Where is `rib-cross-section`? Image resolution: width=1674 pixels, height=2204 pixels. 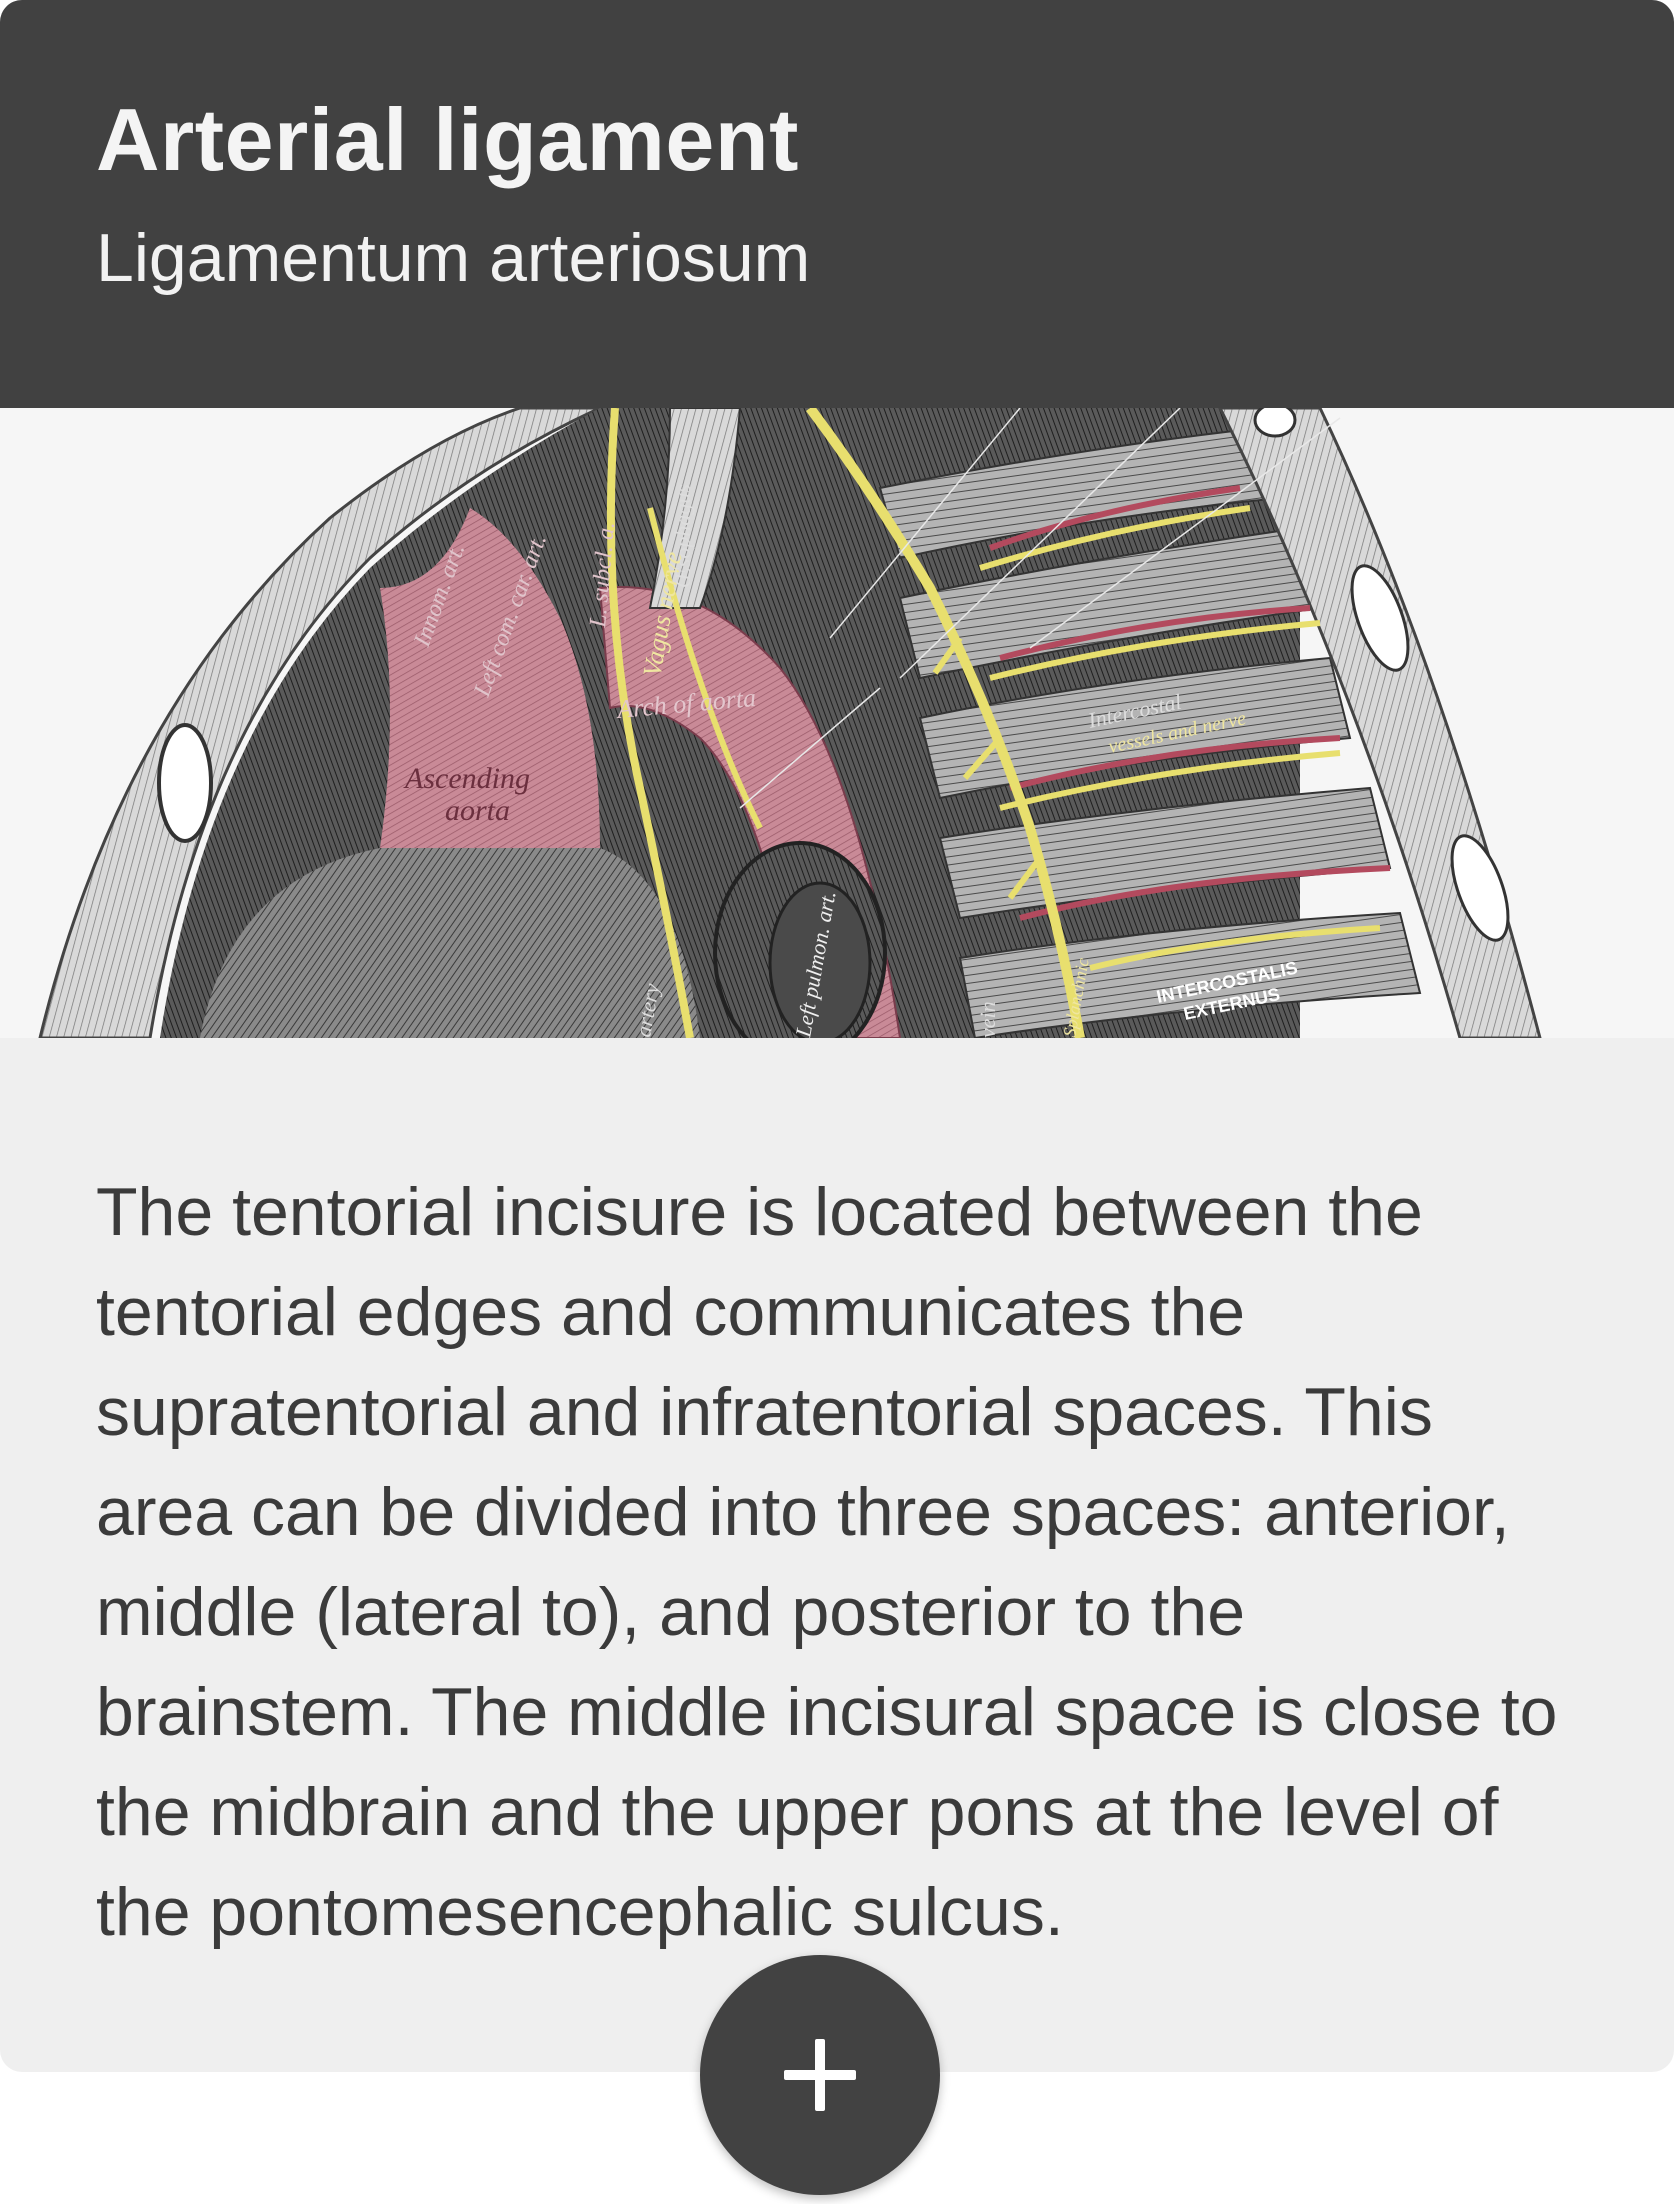
rib-cross-section is located at coordinates (185, 783).